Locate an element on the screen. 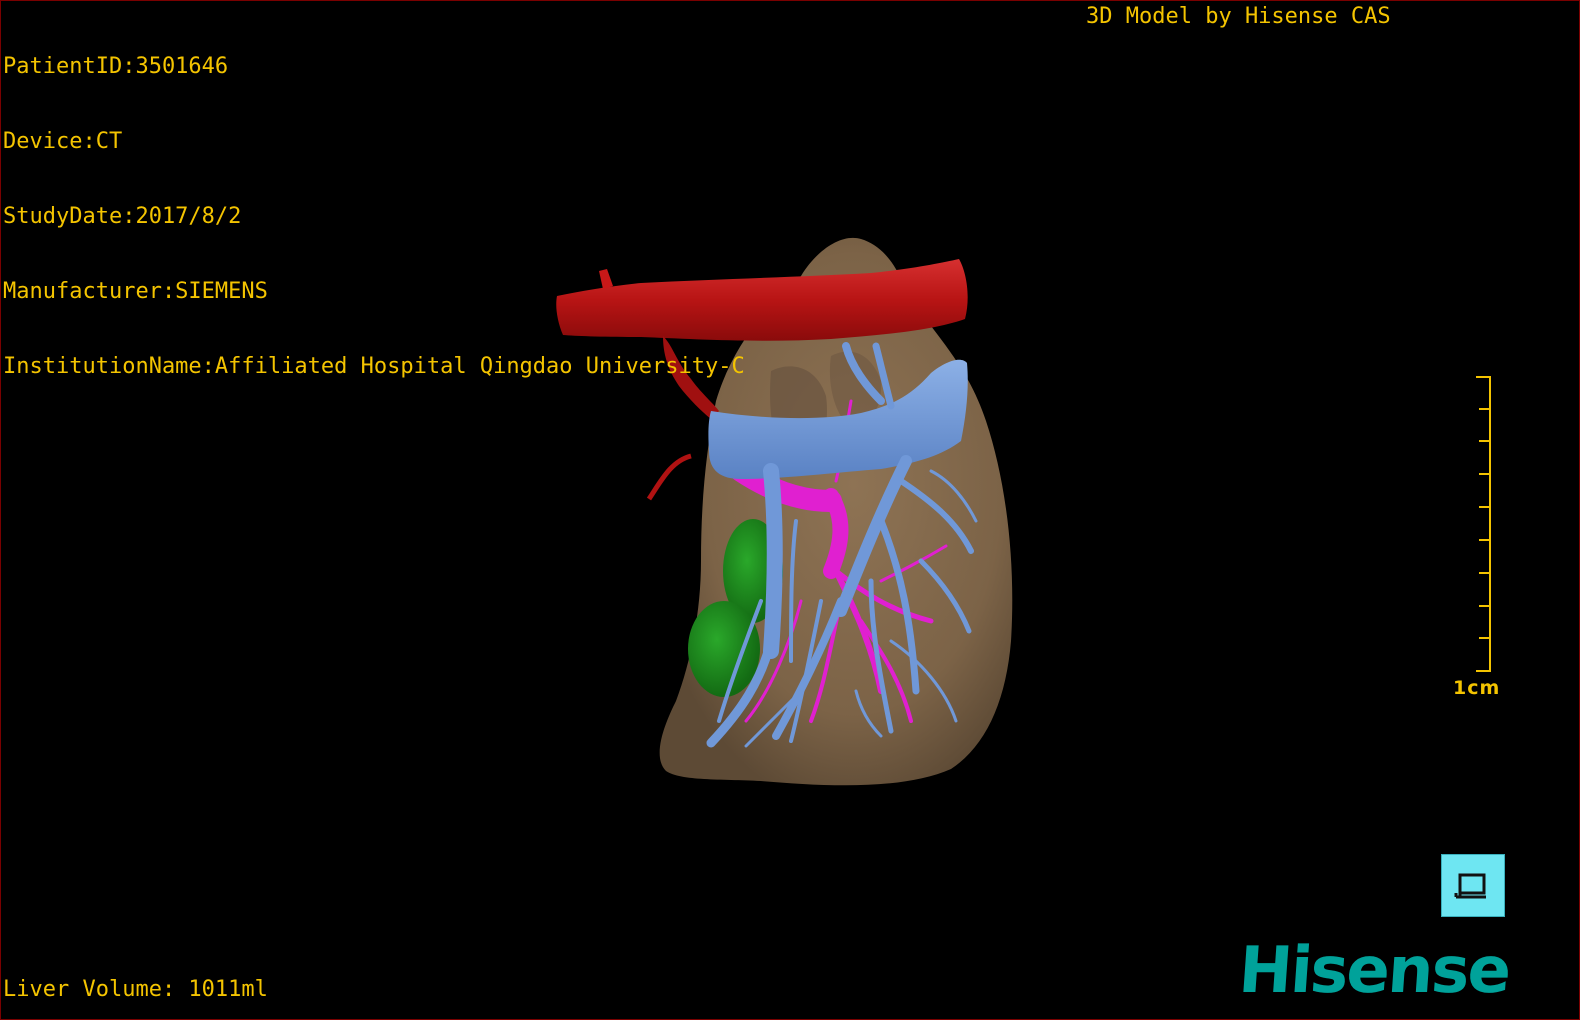  scale-label: 1cm is located at coordinates (1477, 688).